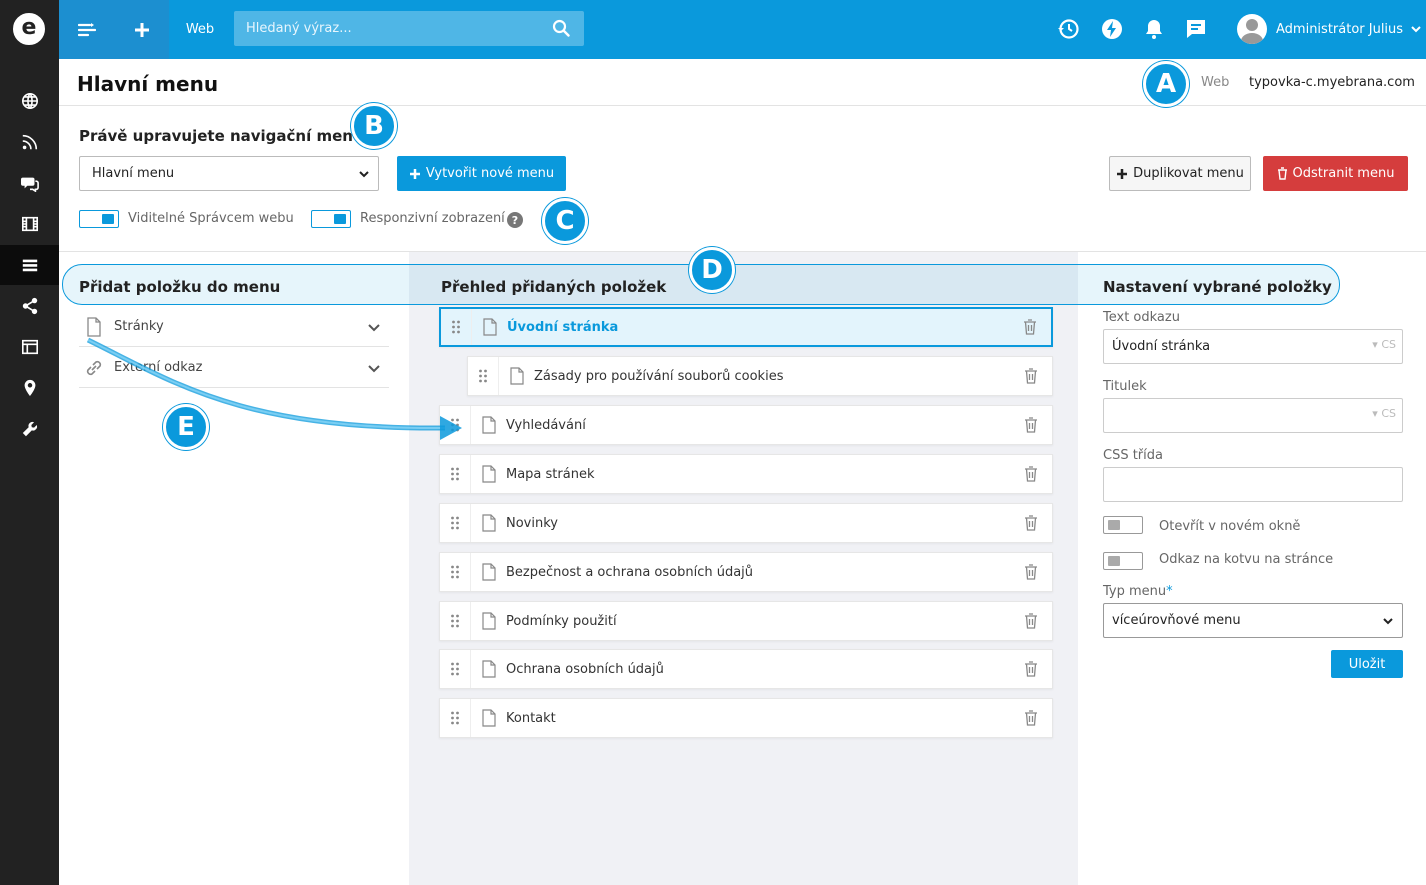  I want to click on duplicate-menu-button: Duplikovat menu, so click(1180, 173).